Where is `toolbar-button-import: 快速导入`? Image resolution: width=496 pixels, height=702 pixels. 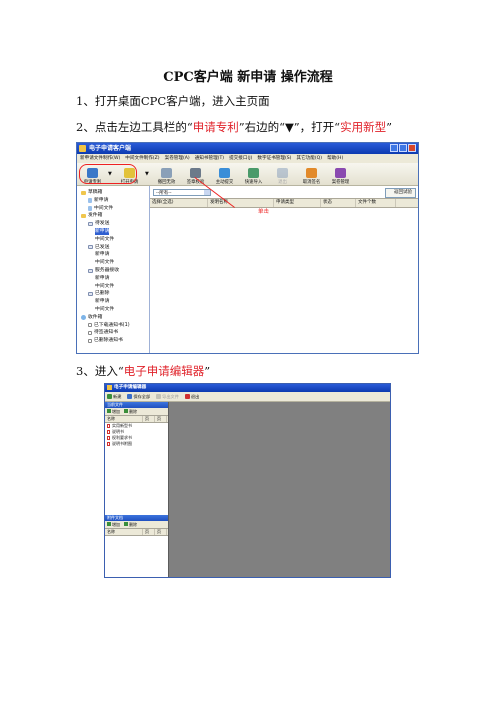
toolbar-button-import: 快速导入 is located at coordinates (253, 174).